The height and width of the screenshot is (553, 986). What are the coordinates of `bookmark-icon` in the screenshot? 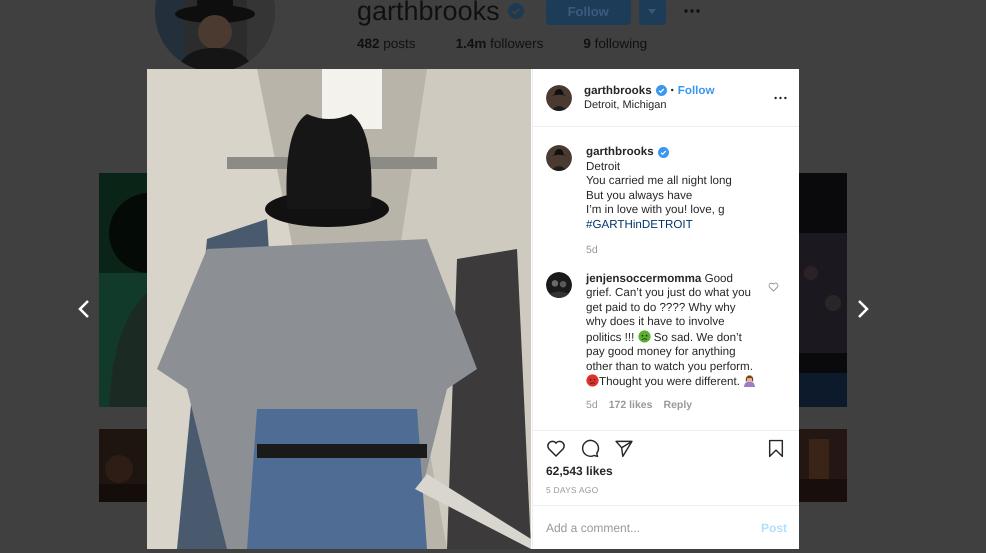 It's located at (776, 448).